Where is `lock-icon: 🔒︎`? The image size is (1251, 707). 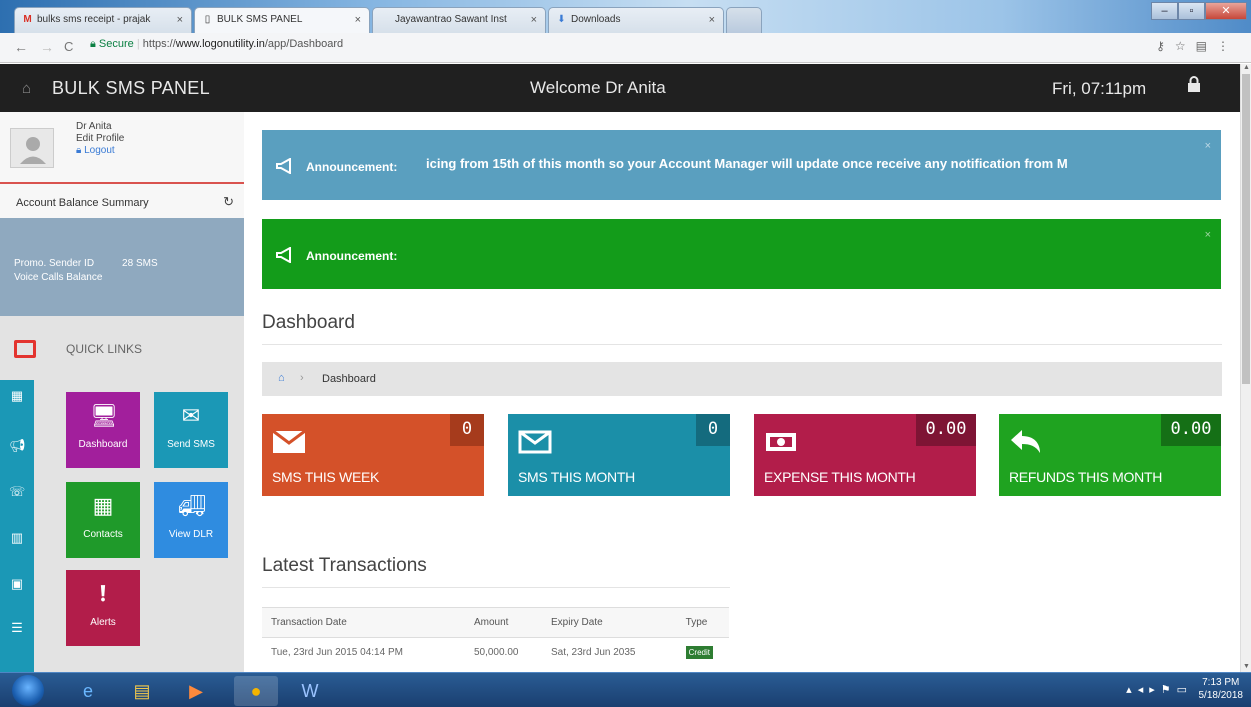
lock-icon: 🔒︎ is located at coordinates (93, 44).